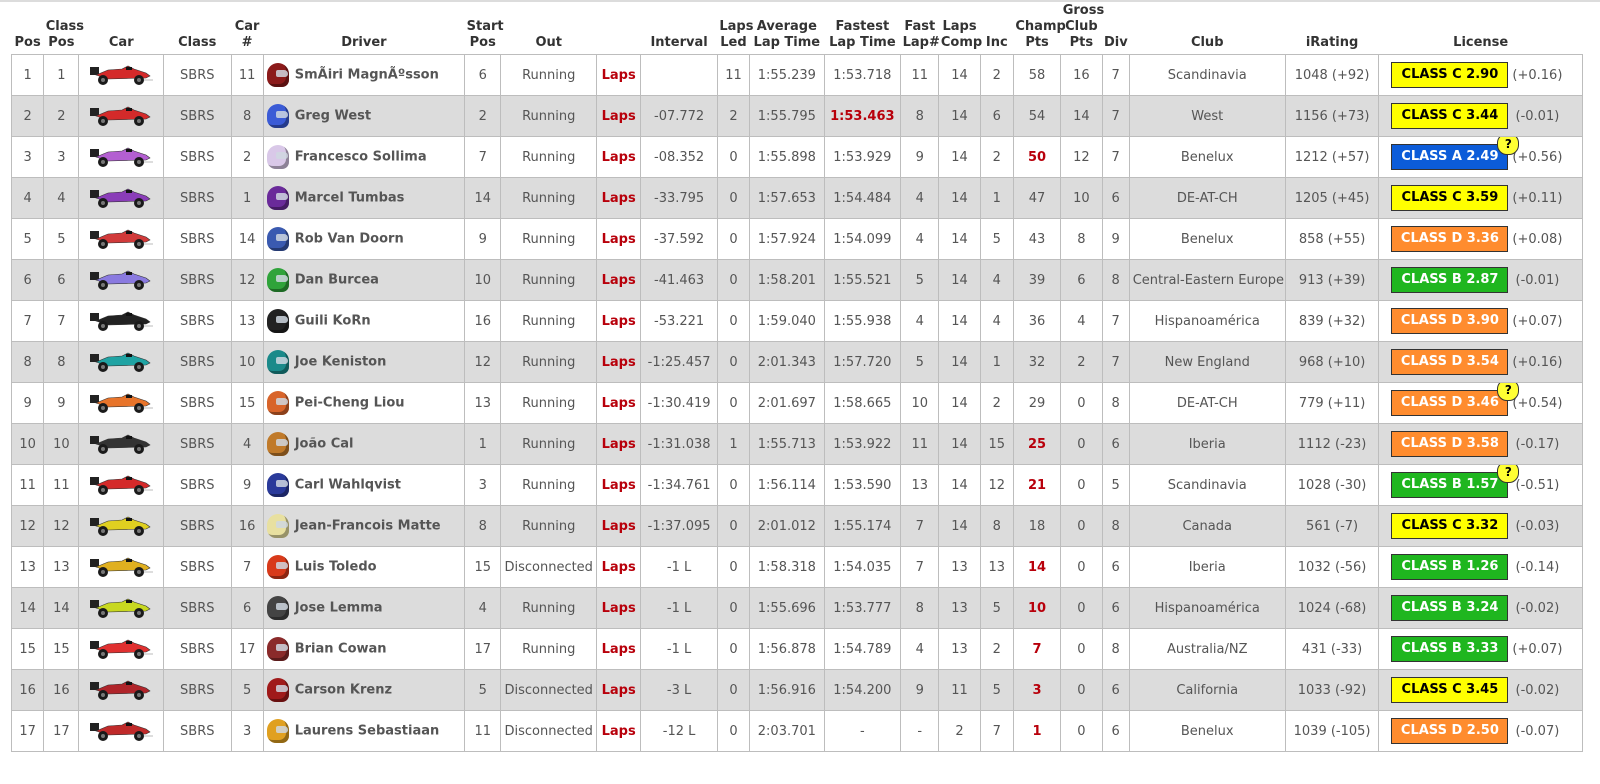 The width and height of the screenshot is (1600, 784). I want to click on driver-cell: Luis Toledo, so click(364, 567).